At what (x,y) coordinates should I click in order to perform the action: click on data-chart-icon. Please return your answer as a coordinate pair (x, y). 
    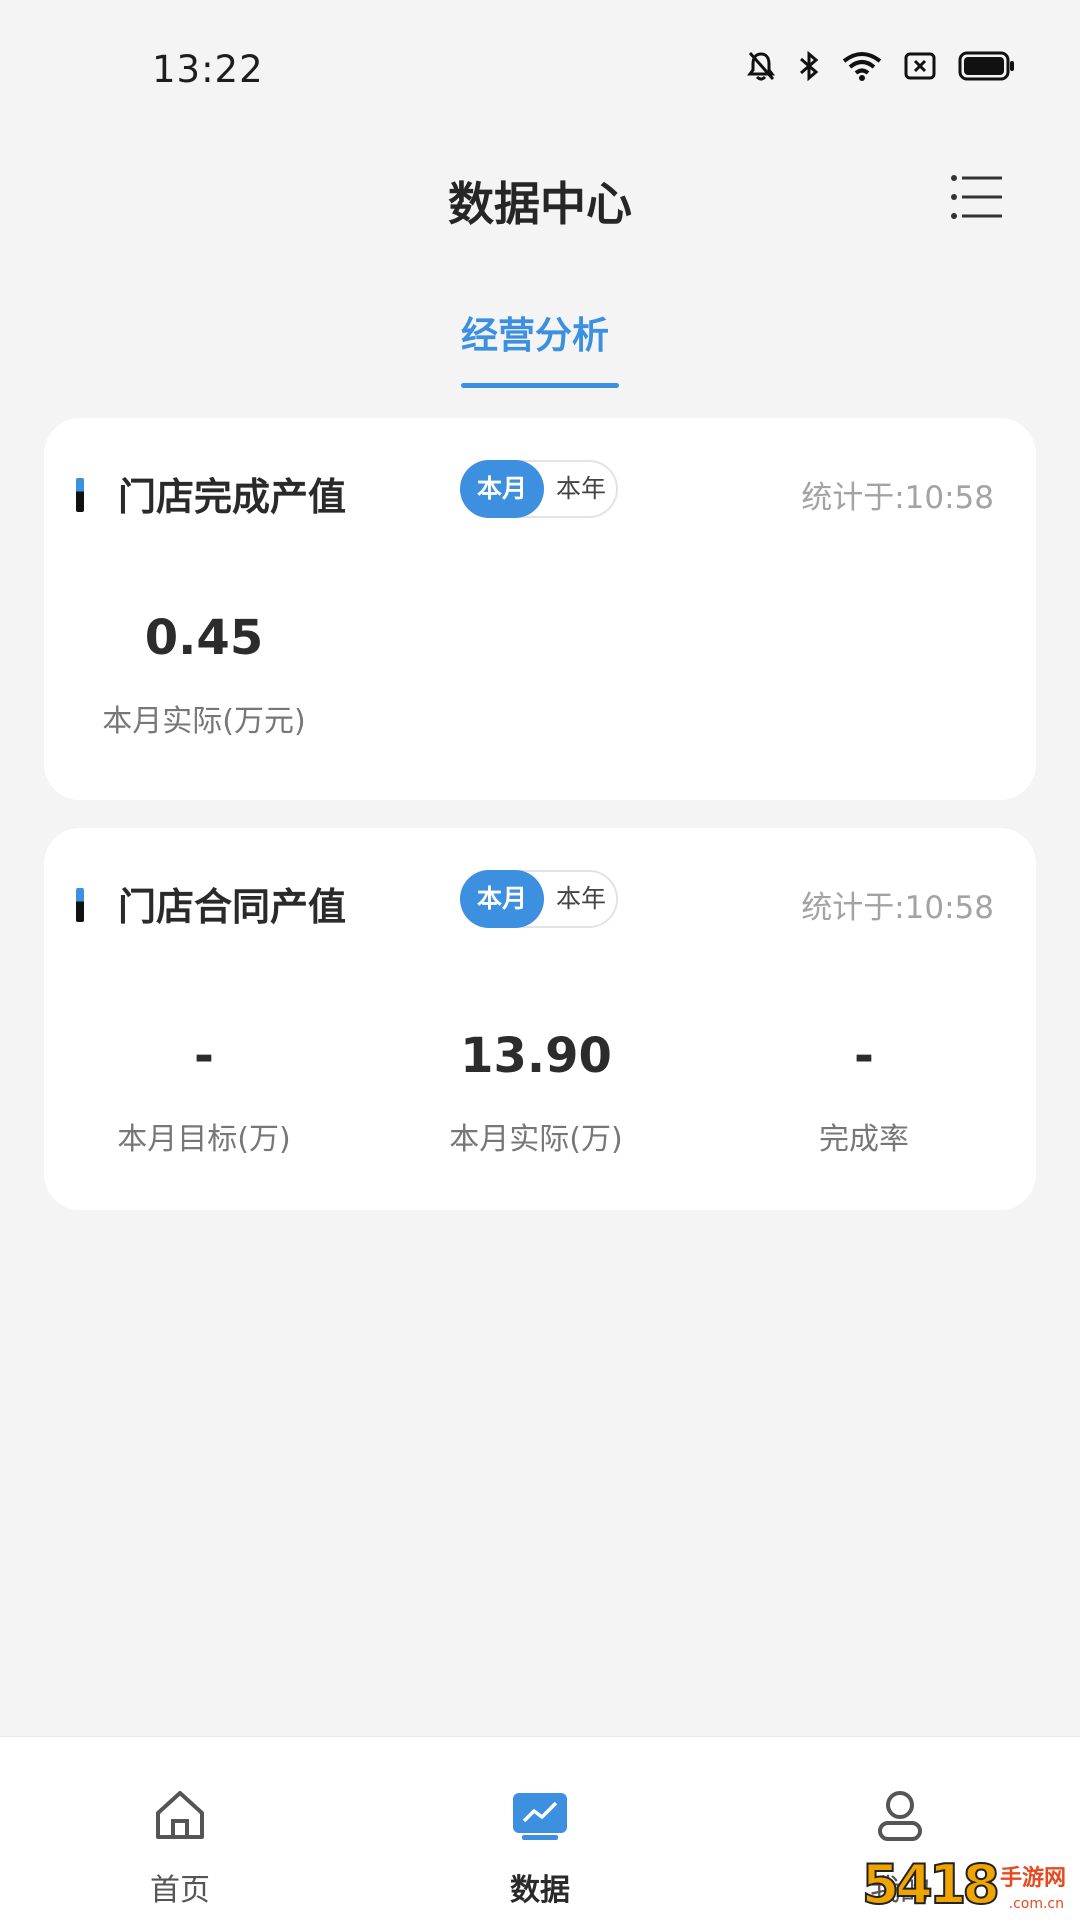
    Looking at the image, I should click on (540, 1816).